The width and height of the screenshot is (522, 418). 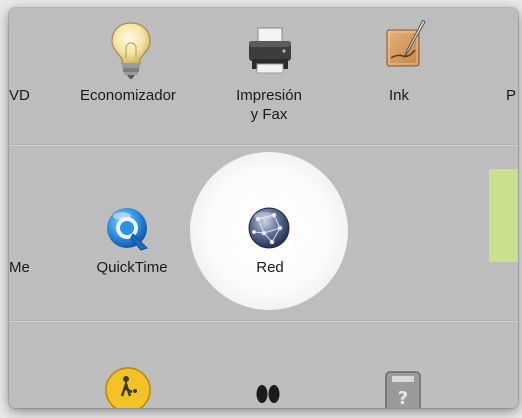 What do you see at coordinates (269, 114) in the screenshot?
I see `pref-pane-label-line2: y Fax` at bounding box center [269, 114].